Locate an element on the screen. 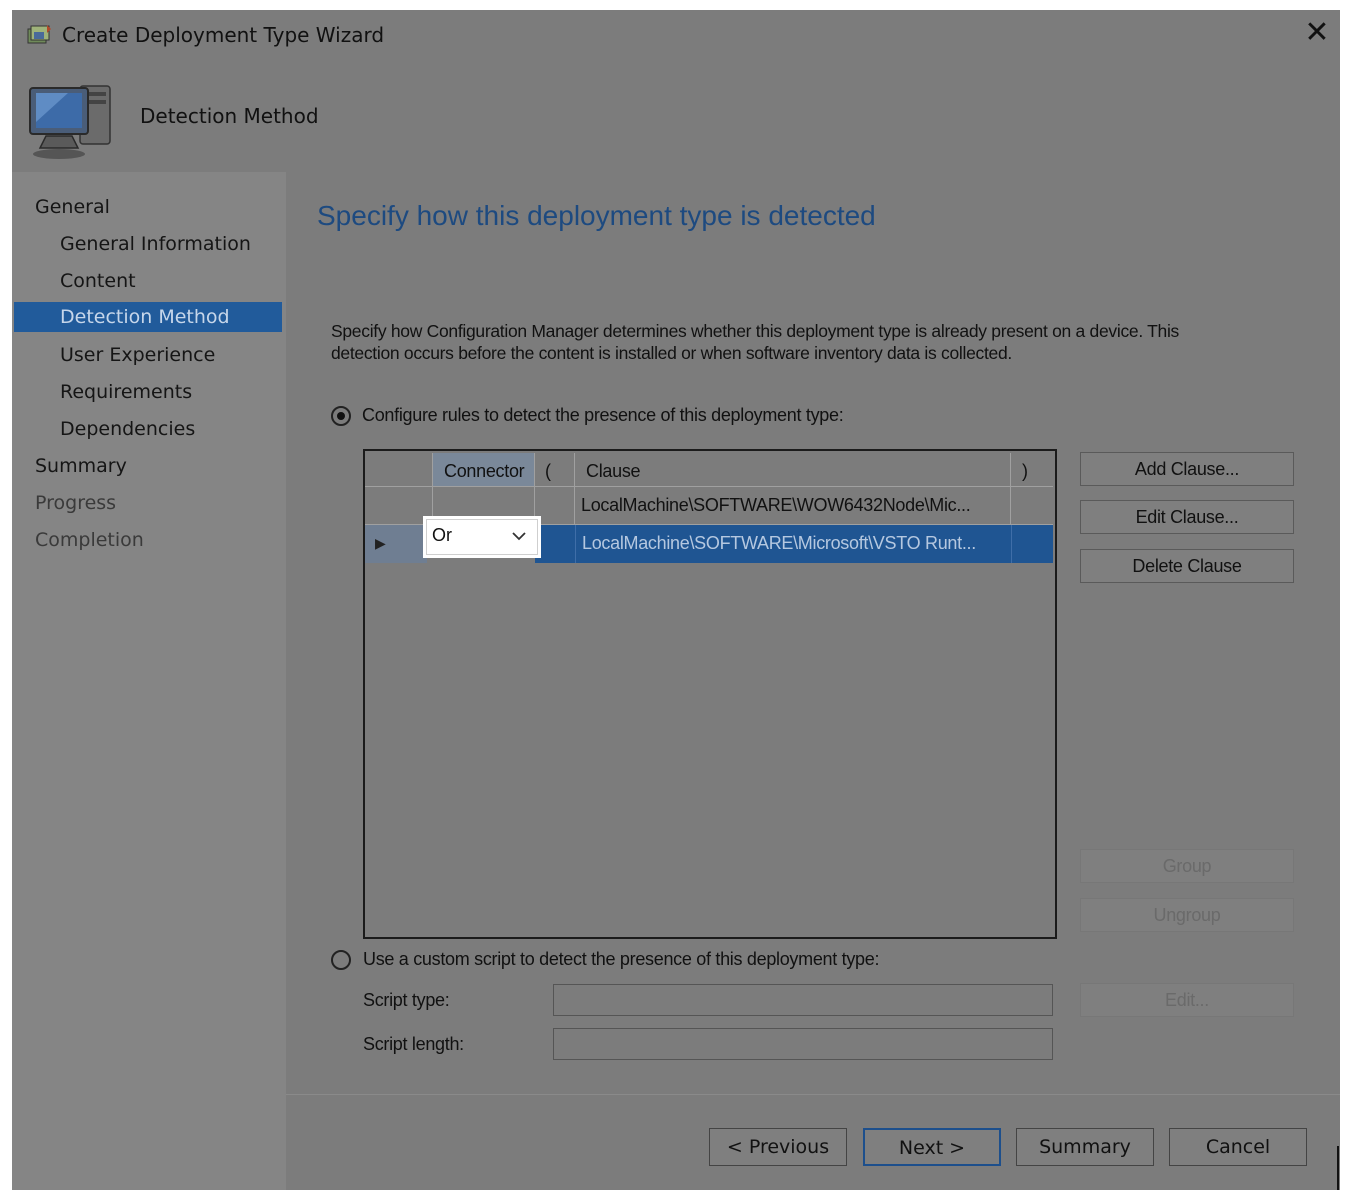 This screenshot has height=1202, width=1346. computer-icon is located at coordinates (70, 122).